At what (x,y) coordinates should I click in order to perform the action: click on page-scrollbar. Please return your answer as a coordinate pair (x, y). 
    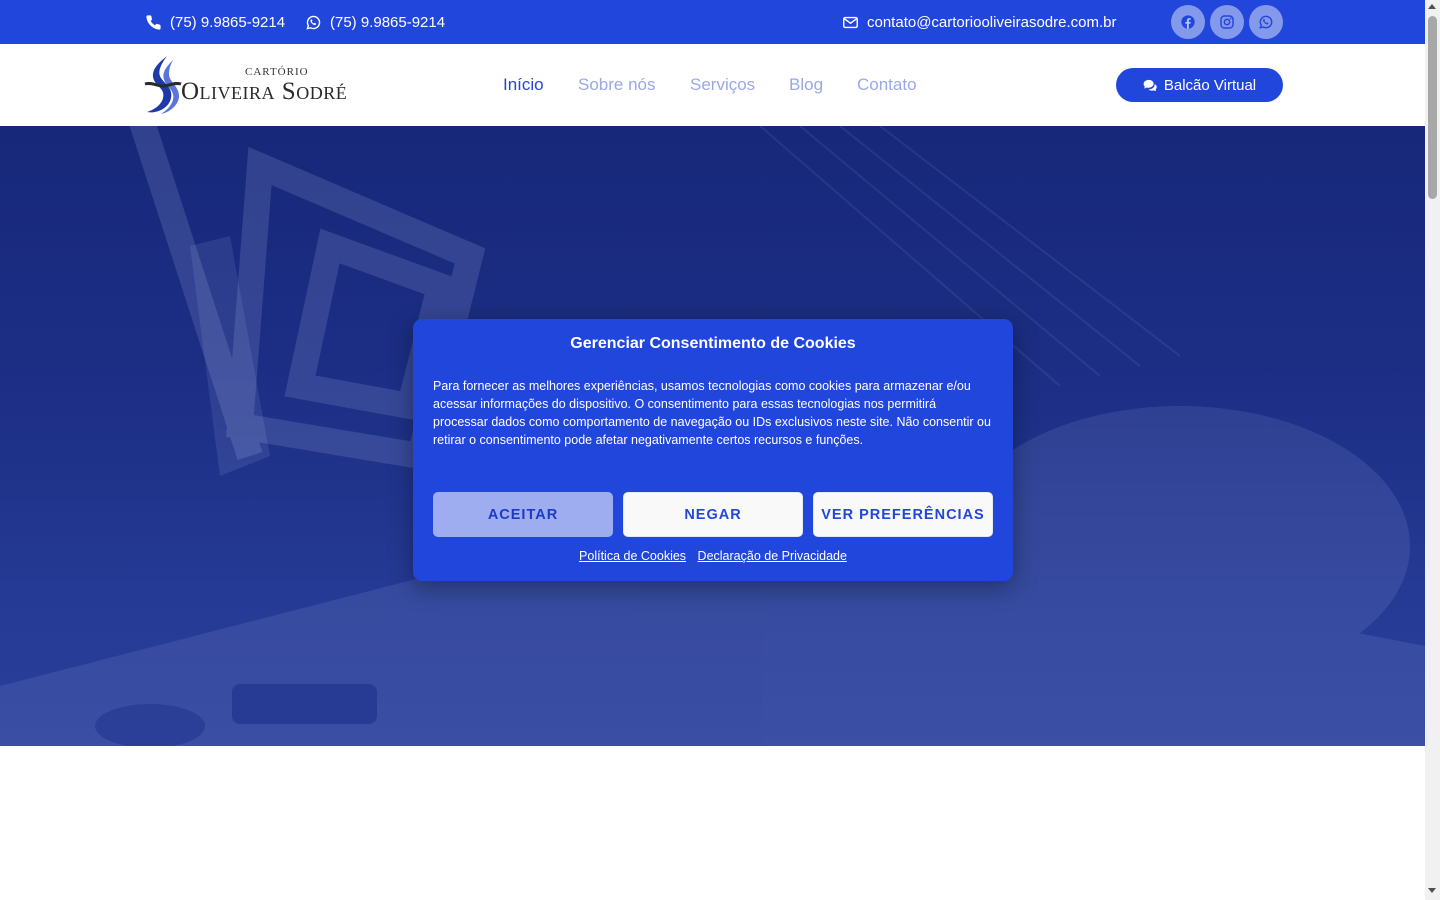
    Looking at the image, I should click on (1432, 450).